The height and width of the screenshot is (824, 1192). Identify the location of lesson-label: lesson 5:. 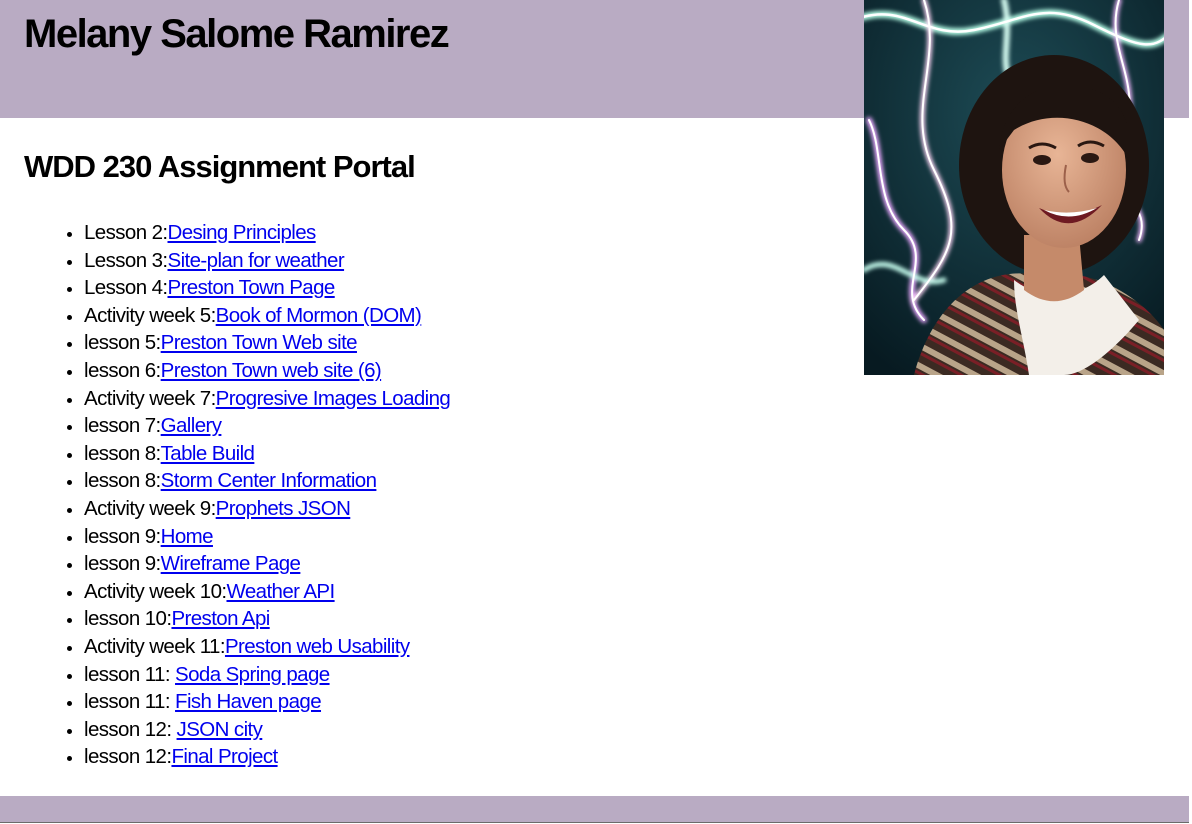
(122, 343).